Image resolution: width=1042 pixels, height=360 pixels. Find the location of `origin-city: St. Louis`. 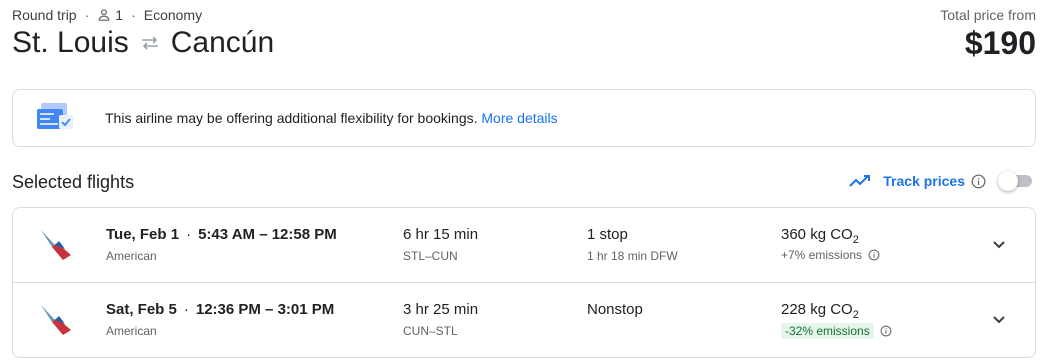

origin-city: St. Louis is located at coordinates (70, 42).